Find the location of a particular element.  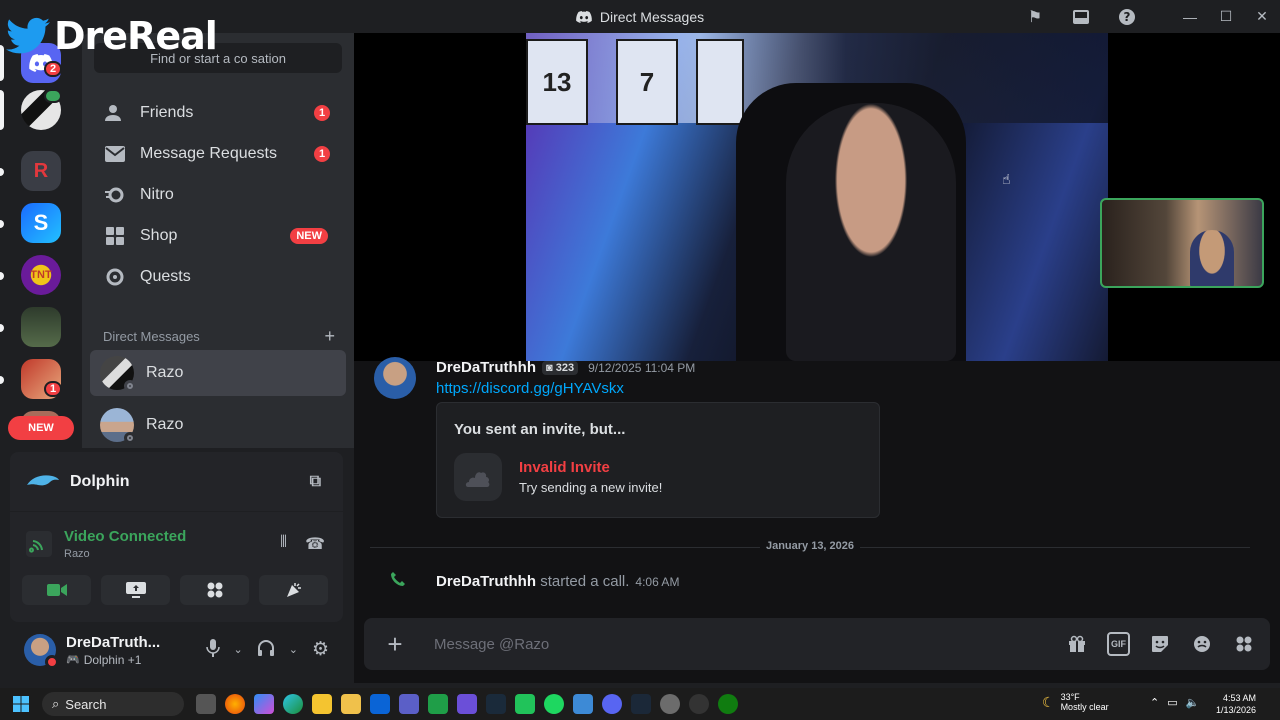

microphone-icon is located at coordinates (212, 649).